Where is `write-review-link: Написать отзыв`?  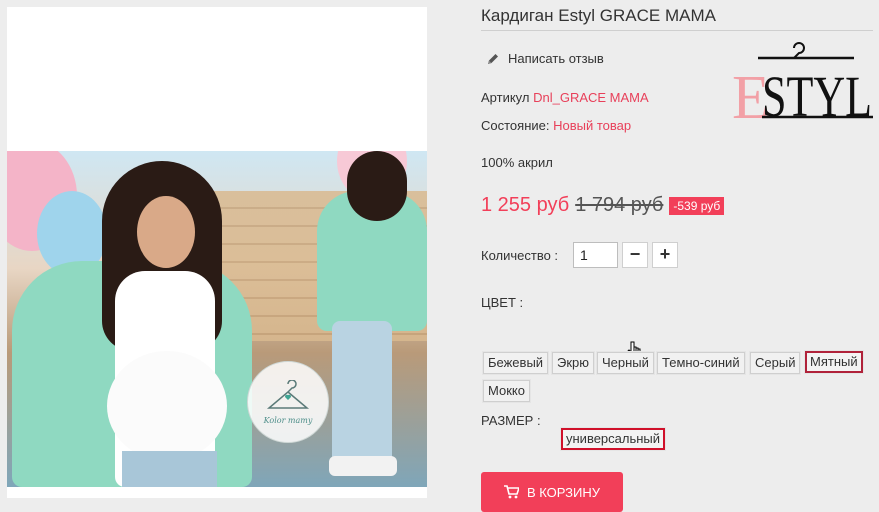
write-review-link: Написать отзыв is located at coordinates (545, 58).